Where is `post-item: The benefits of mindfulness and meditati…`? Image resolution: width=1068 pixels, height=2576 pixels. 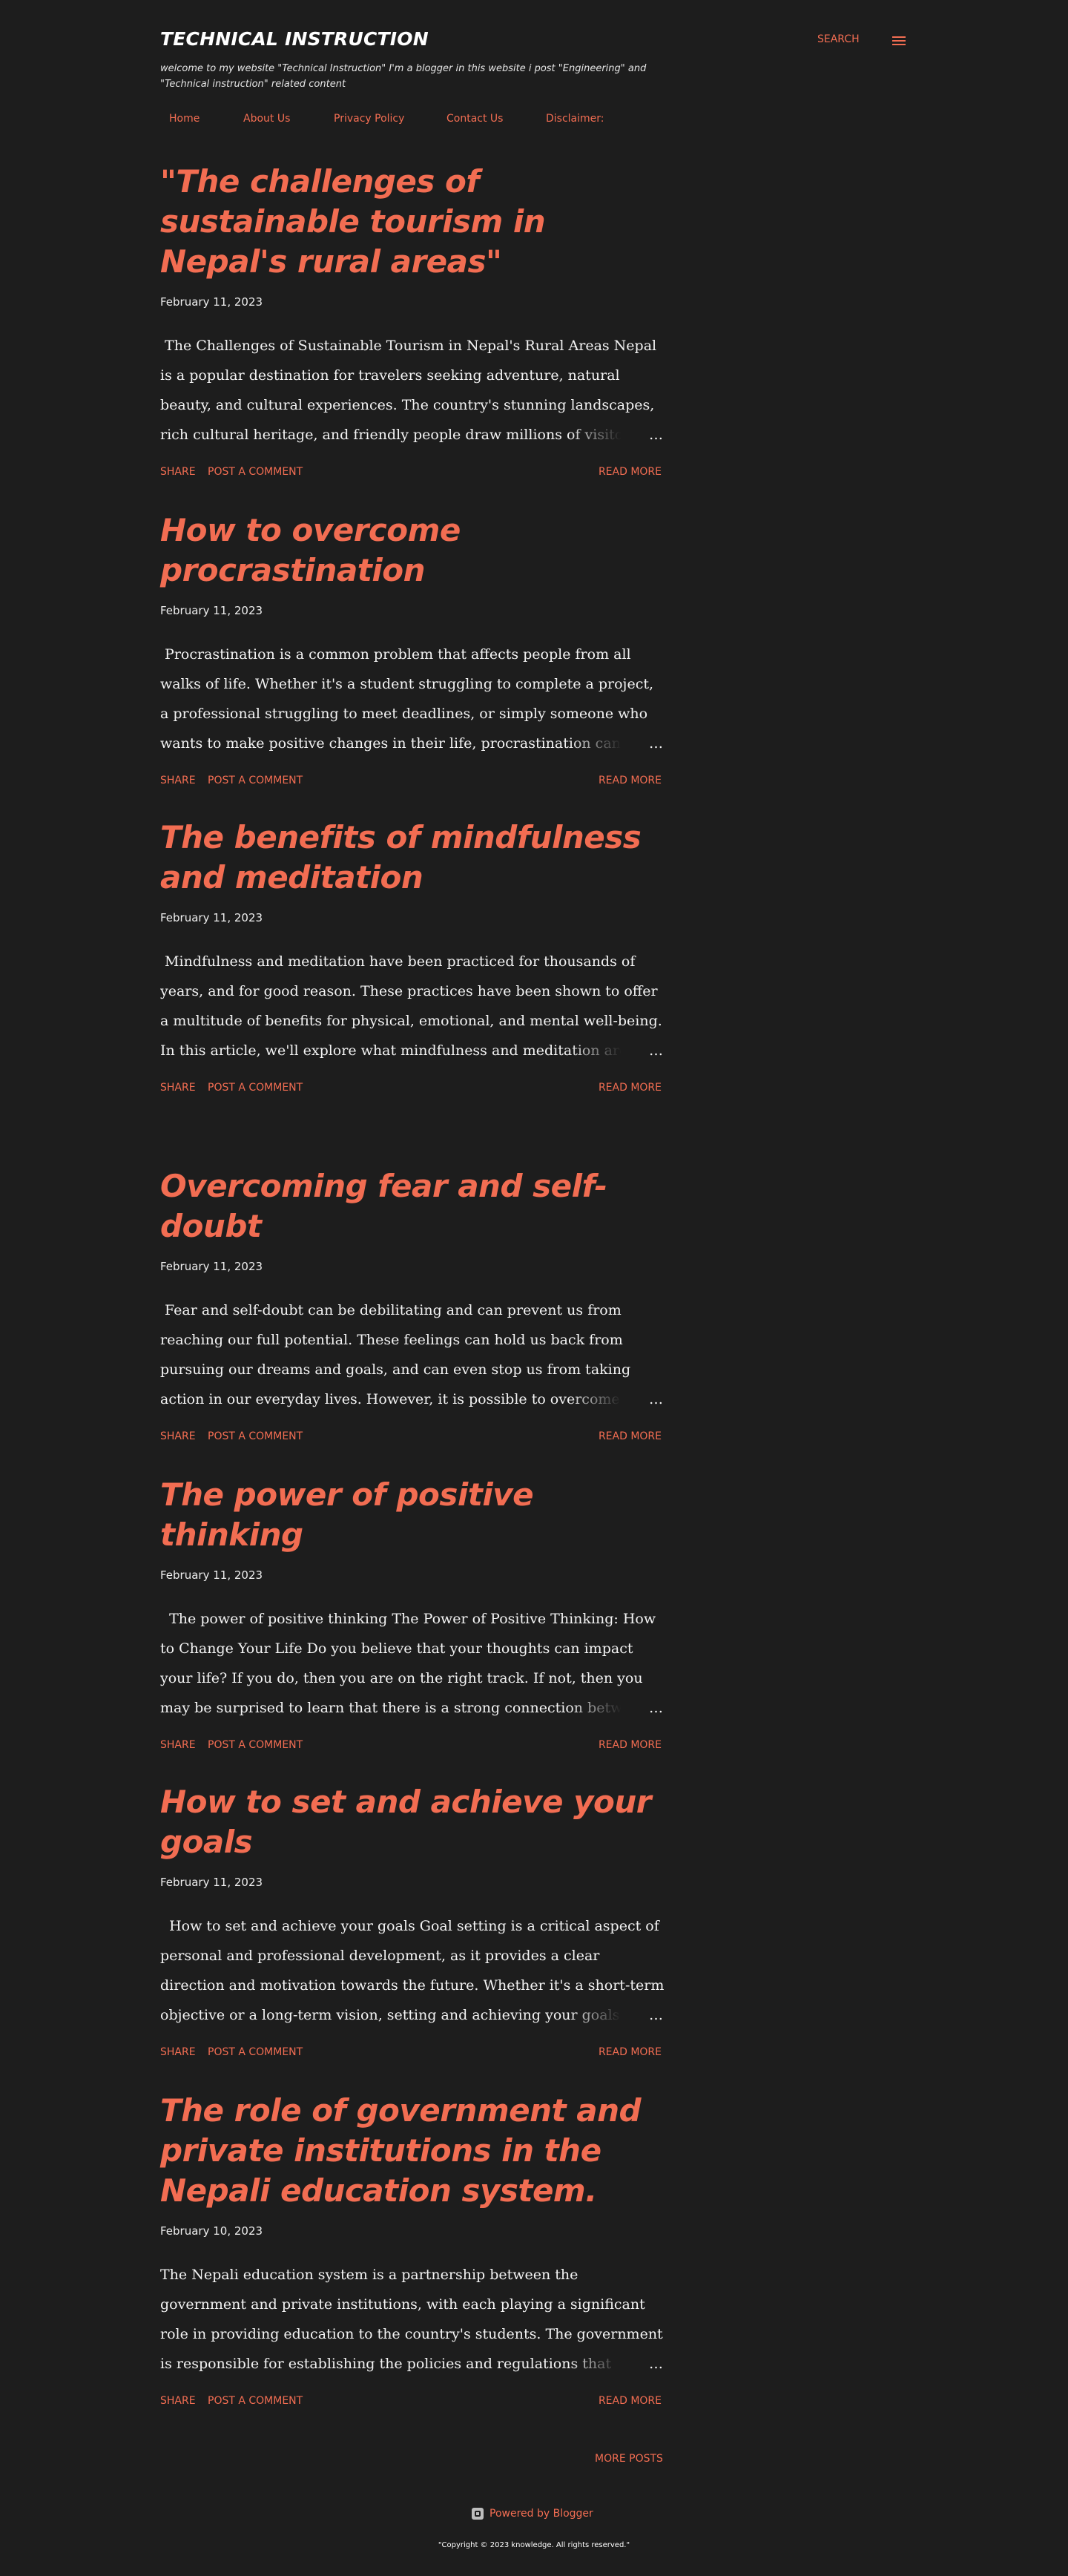 post-item: The benefits of mindfulness and meditati… is located at coordinates (412, 959).